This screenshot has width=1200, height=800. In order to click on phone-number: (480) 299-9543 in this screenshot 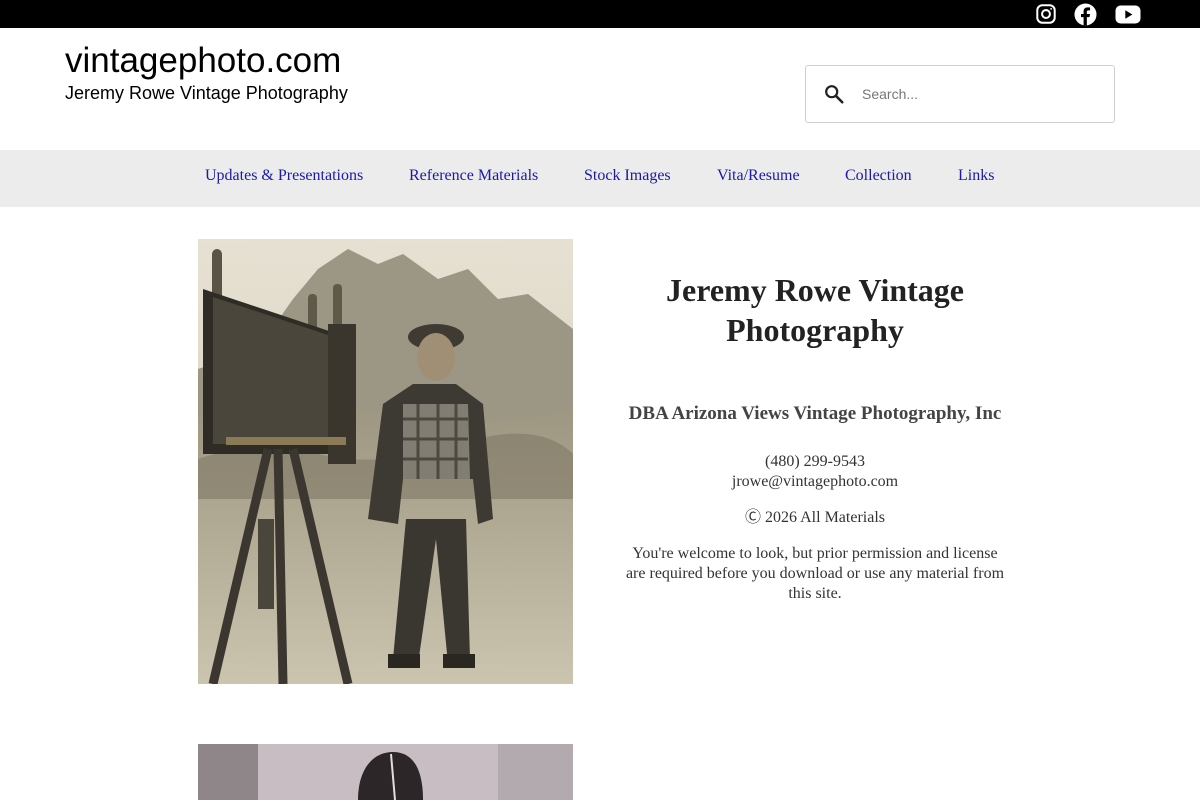, I will do `click(815, 461)`.